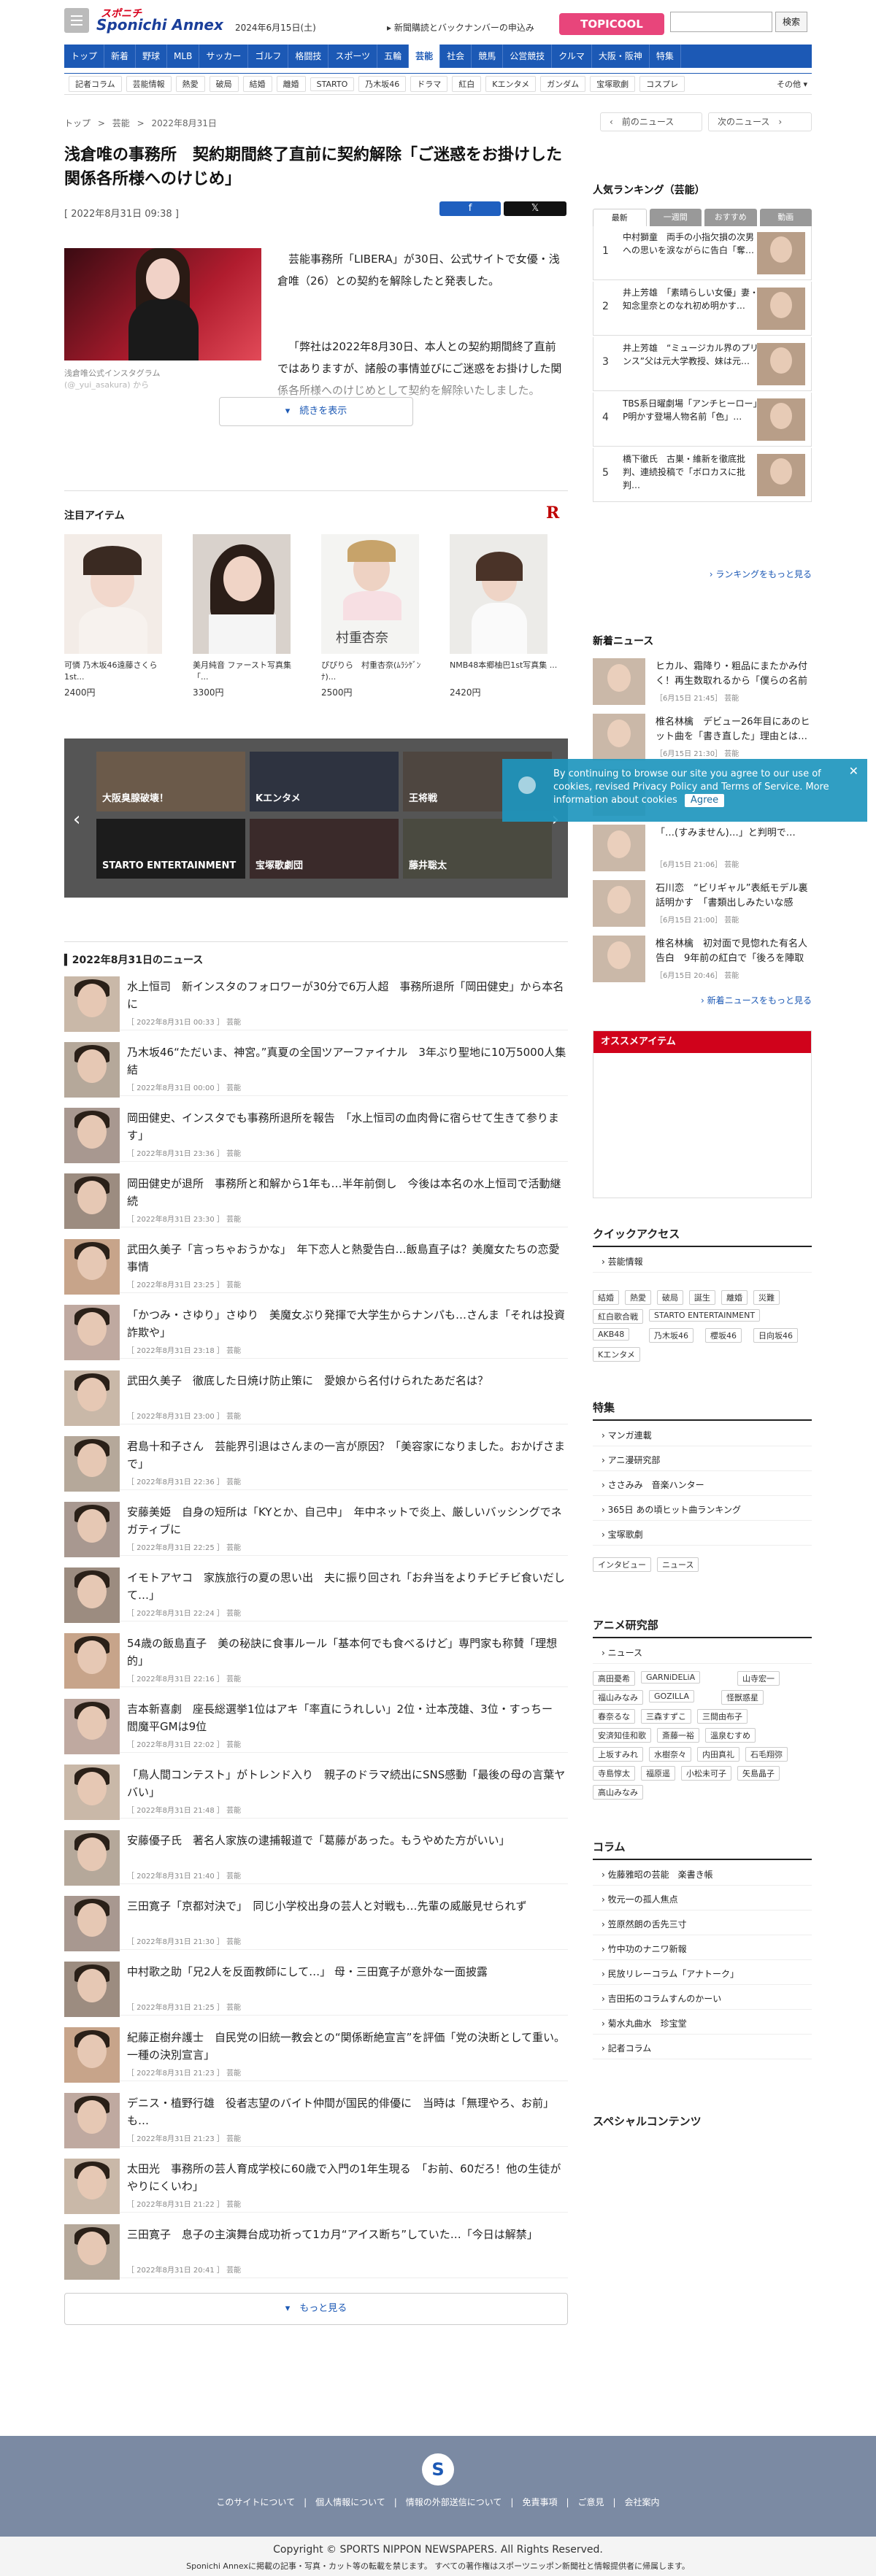  I want to click on nav-item: MLB, so click(183, 56).